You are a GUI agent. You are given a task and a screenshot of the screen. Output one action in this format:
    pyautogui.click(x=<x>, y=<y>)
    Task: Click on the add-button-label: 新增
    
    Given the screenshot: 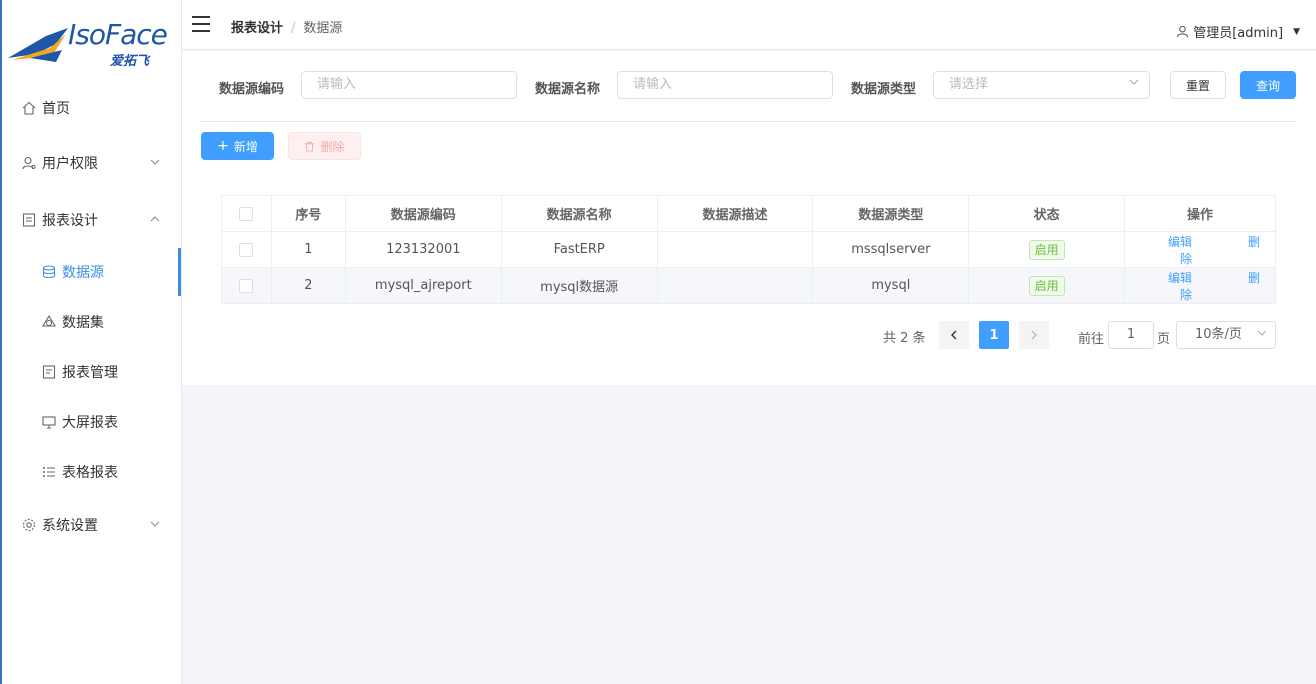 What is the action you would take?
    pyautogui.click(x=245, y=146)
    